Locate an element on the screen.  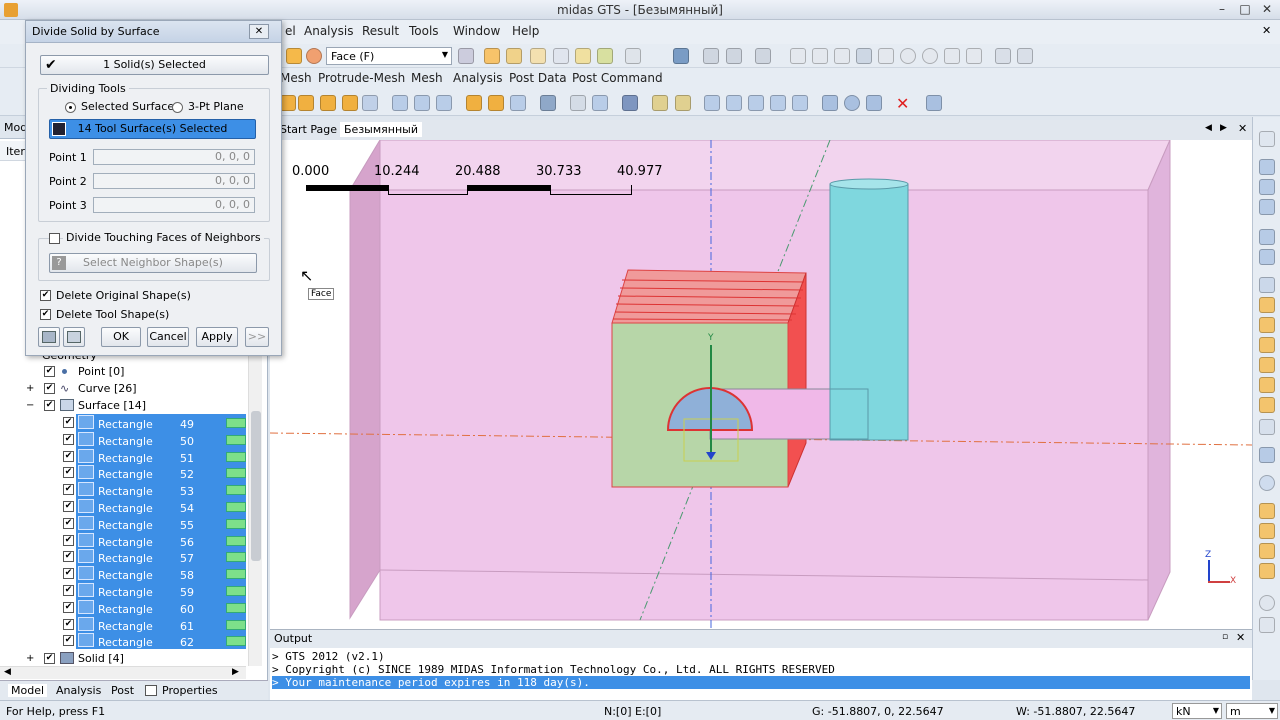
view-bottom-side-icon is located at coordinates (1267, 365).